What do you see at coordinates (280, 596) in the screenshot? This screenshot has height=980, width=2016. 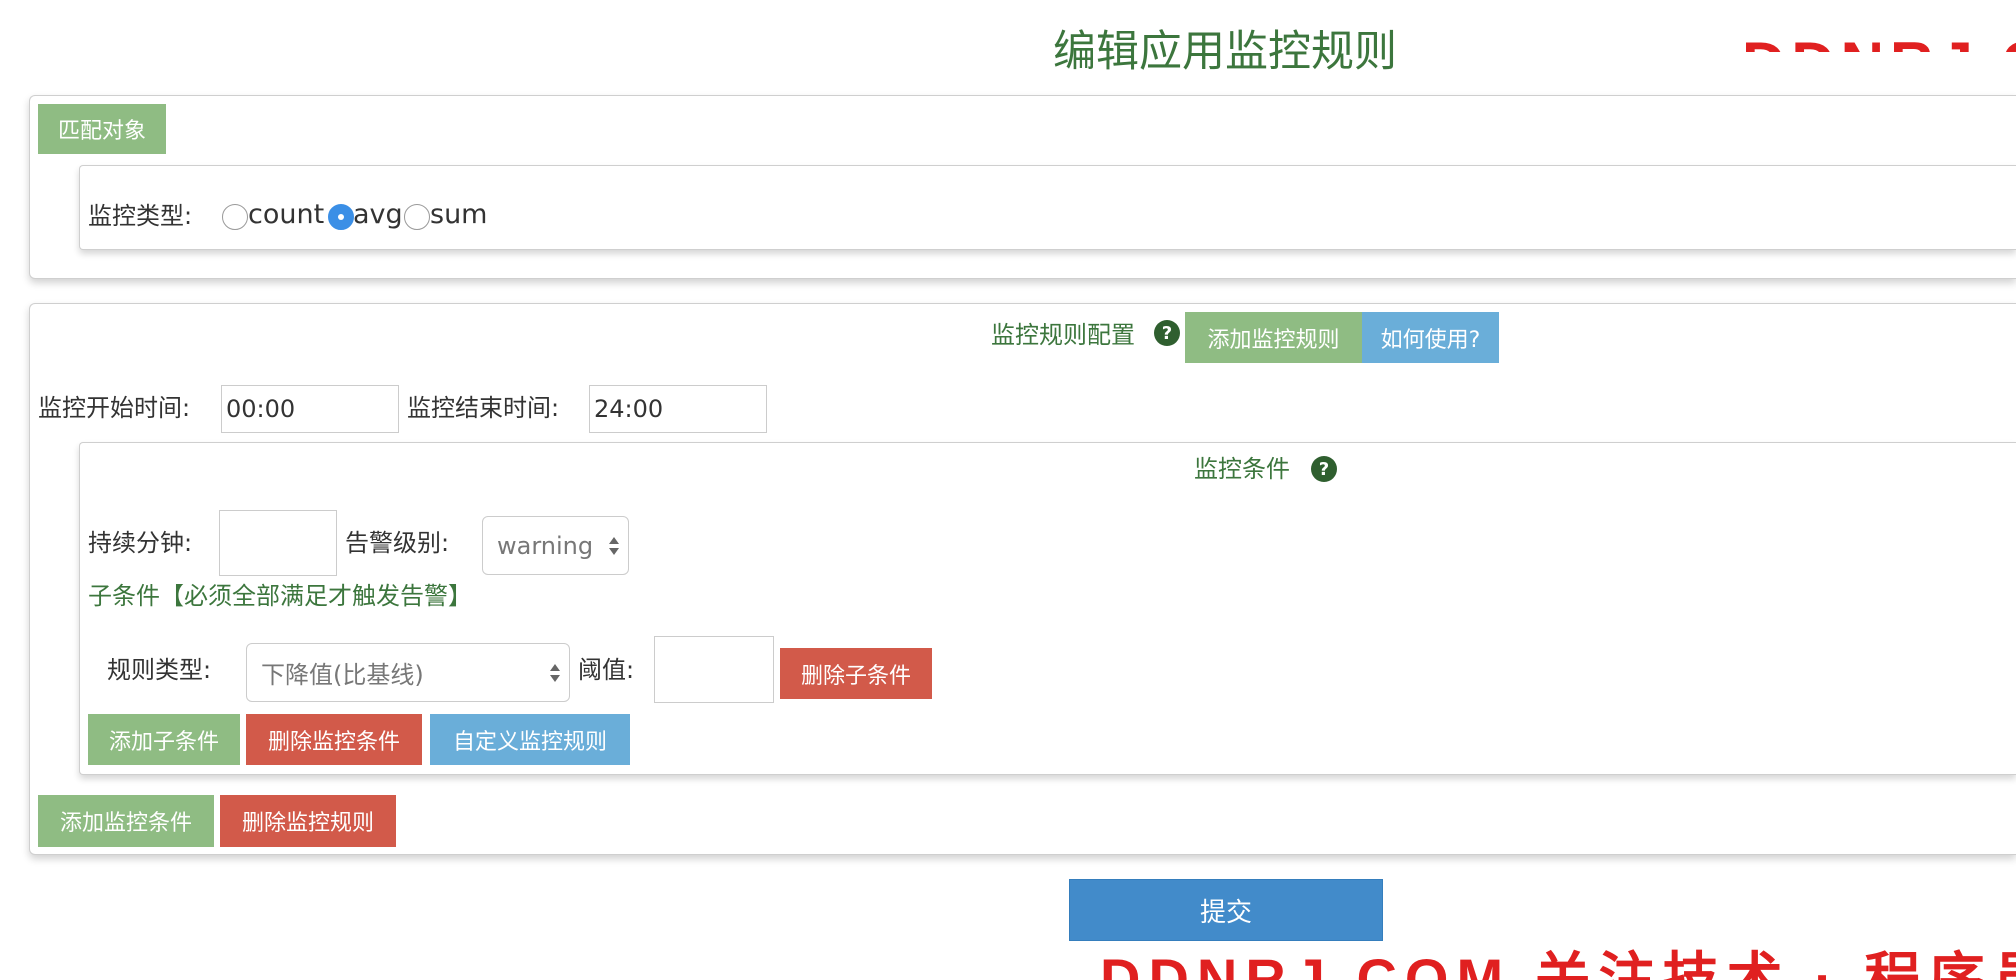 I see `sub-condition-title: 子条件【必须全部满足才触发告警】` at bounding box center [280, 596].